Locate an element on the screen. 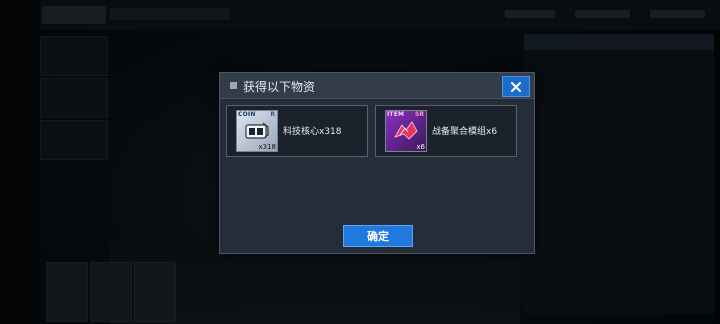 Image resolution: width=720 pixels, height=324 pixels. close-button is located at coordinates (516, 86).